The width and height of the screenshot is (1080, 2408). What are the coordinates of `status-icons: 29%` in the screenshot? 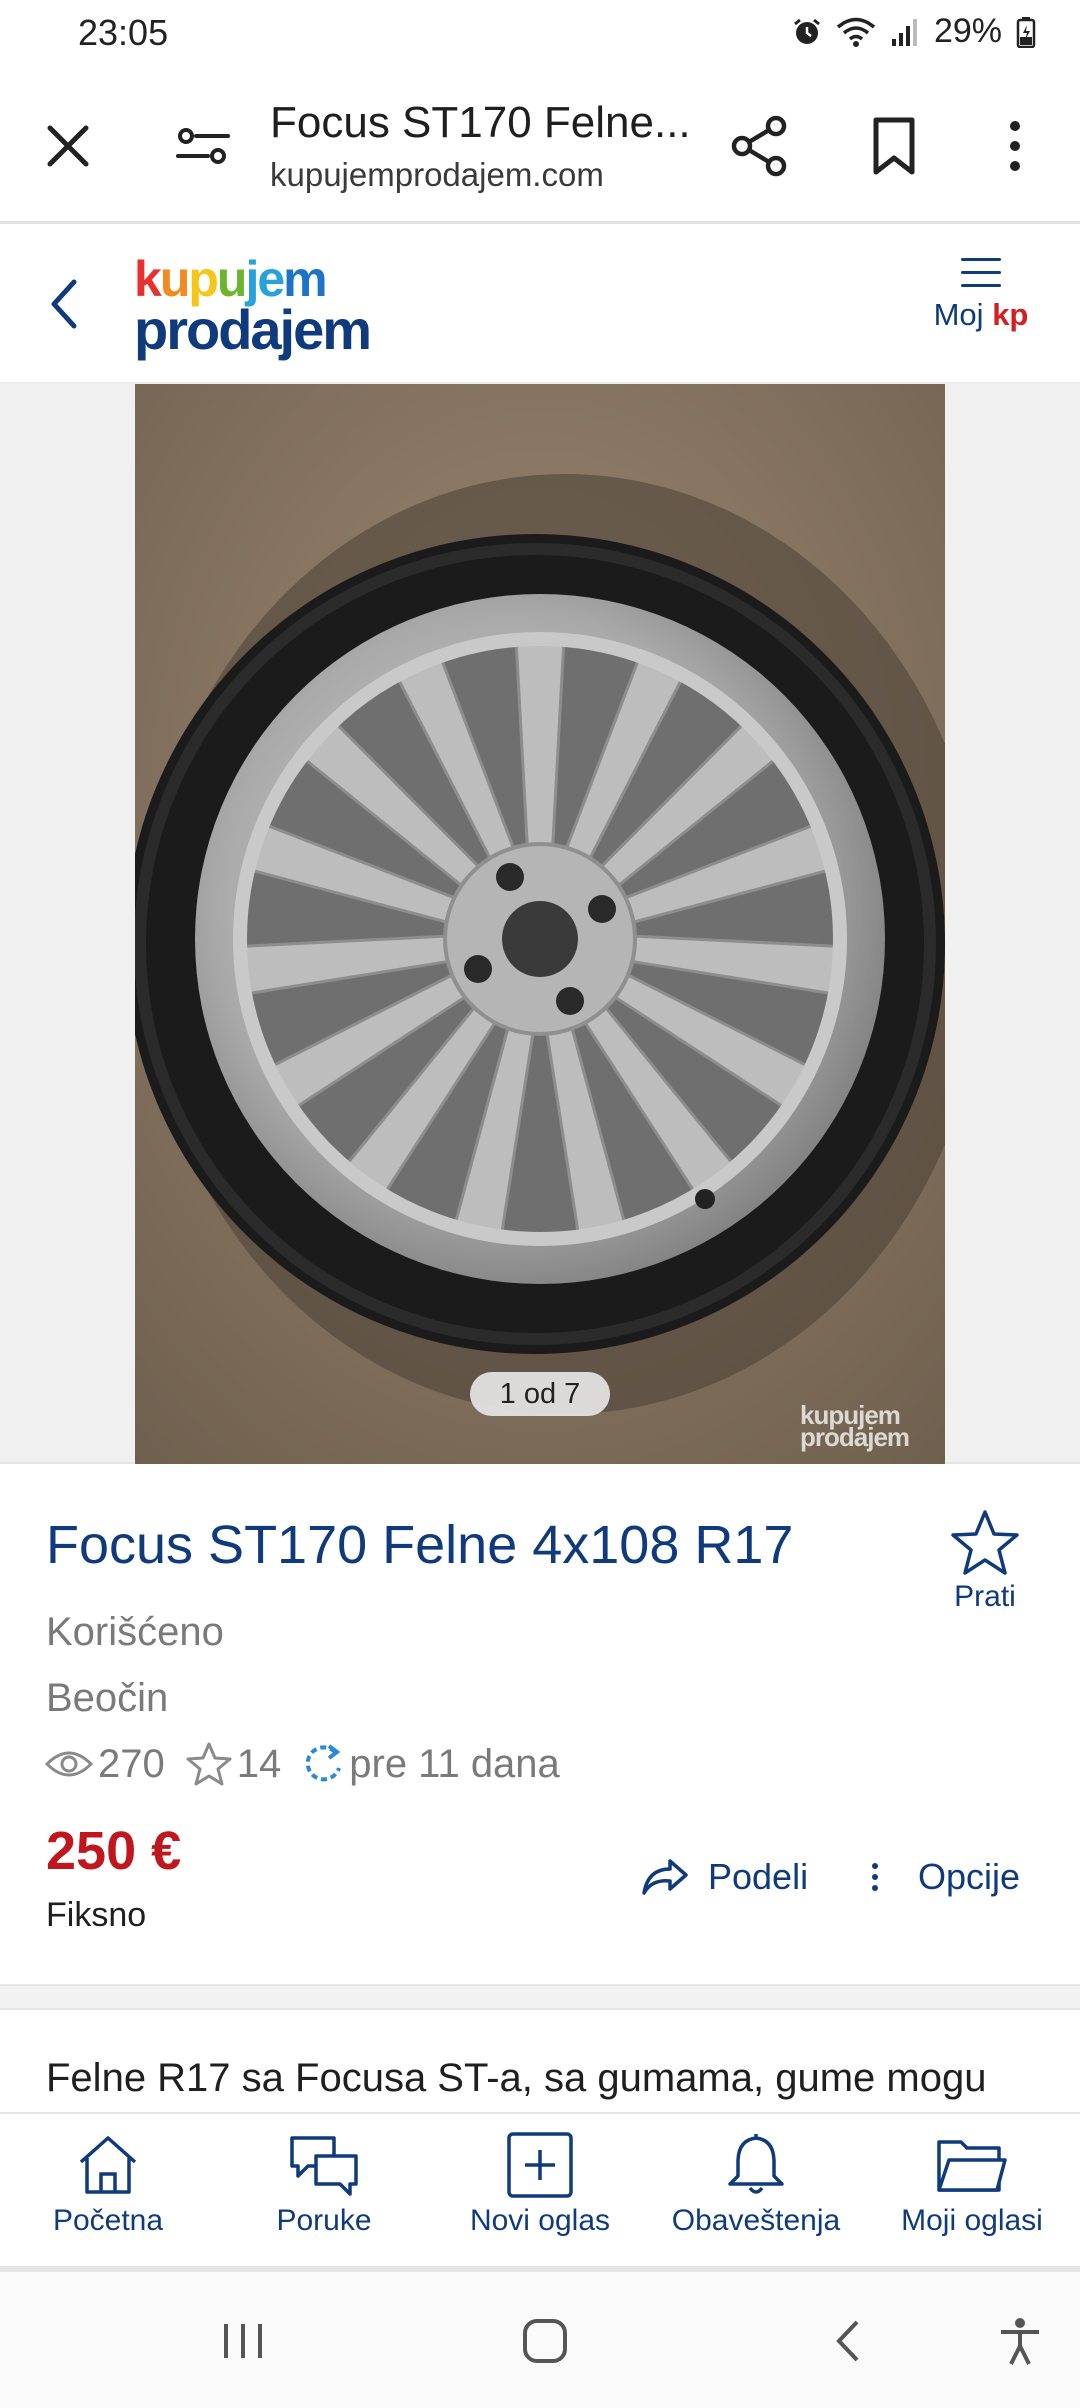 It's located at (914, 31).